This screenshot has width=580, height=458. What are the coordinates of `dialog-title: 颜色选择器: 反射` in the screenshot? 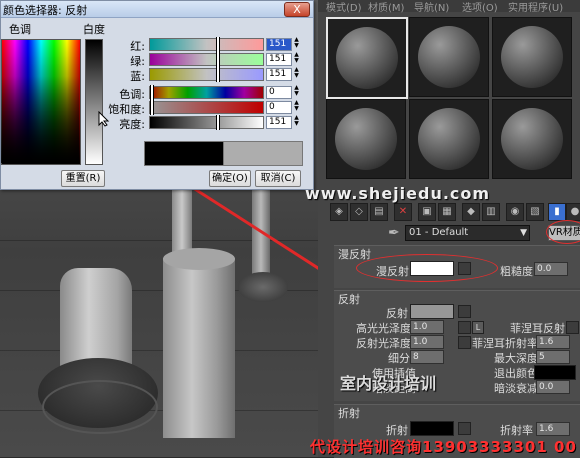 It's located at (45, 10).